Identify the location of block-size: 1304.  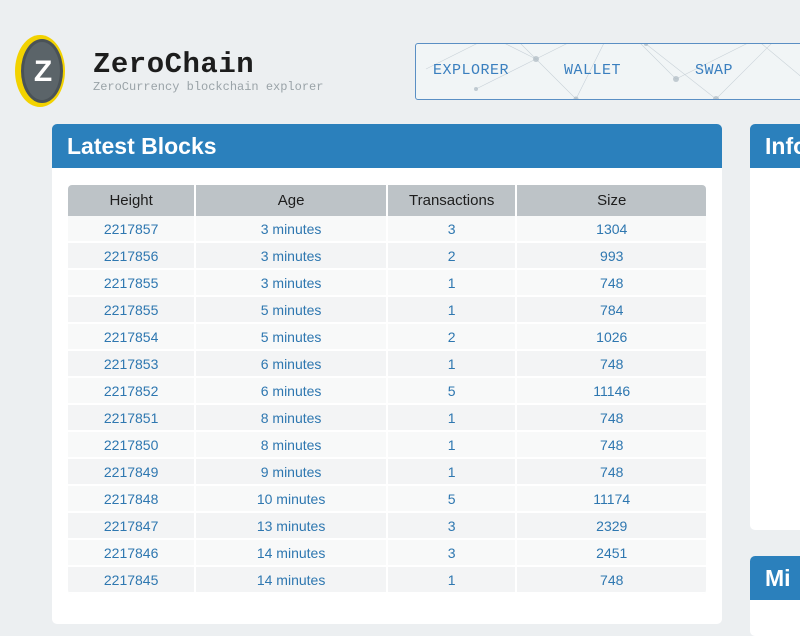
(611, 229).